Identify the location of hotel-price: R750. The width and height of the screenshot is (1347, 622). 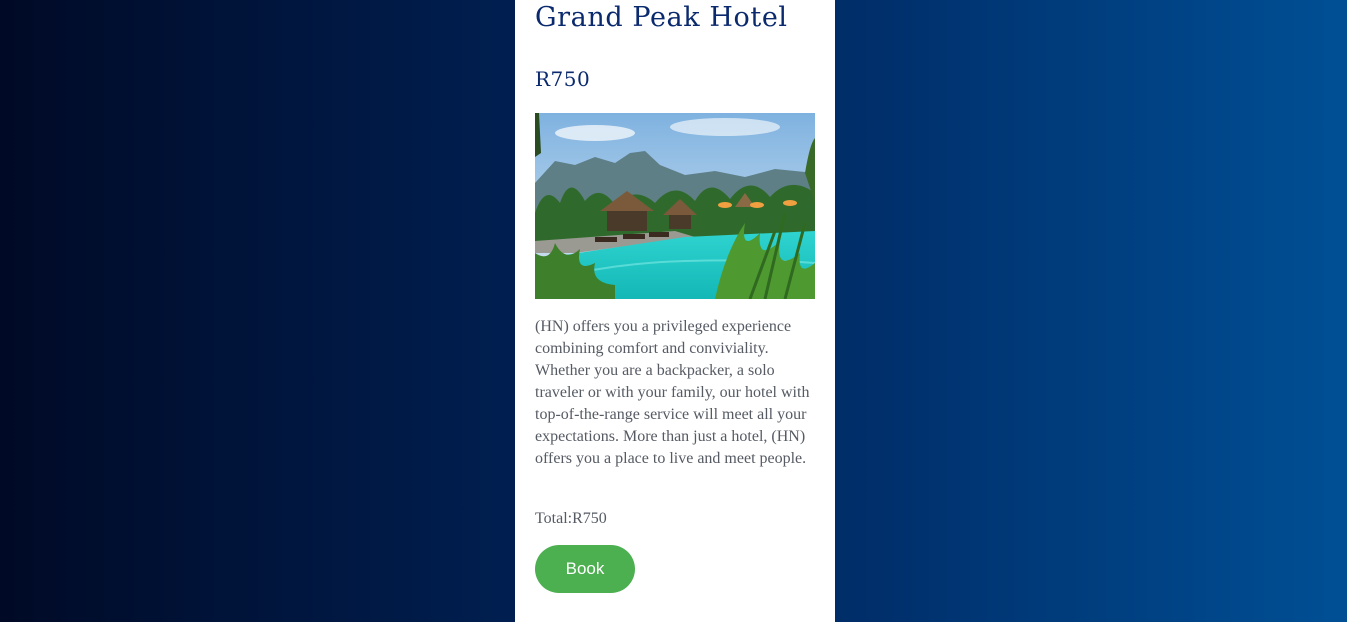
(563, 79).